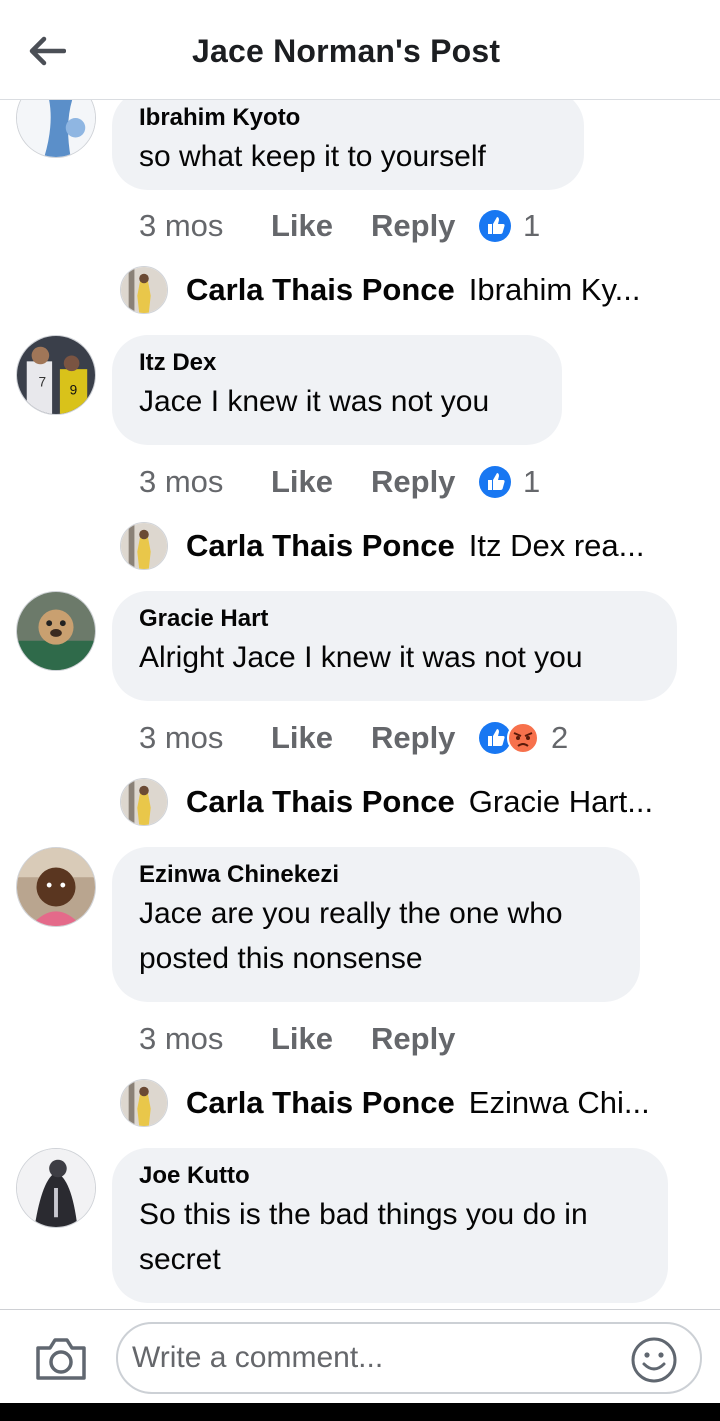 This screenshot has height=1421, width=720. I want to click on back-button, so click(47, 51).